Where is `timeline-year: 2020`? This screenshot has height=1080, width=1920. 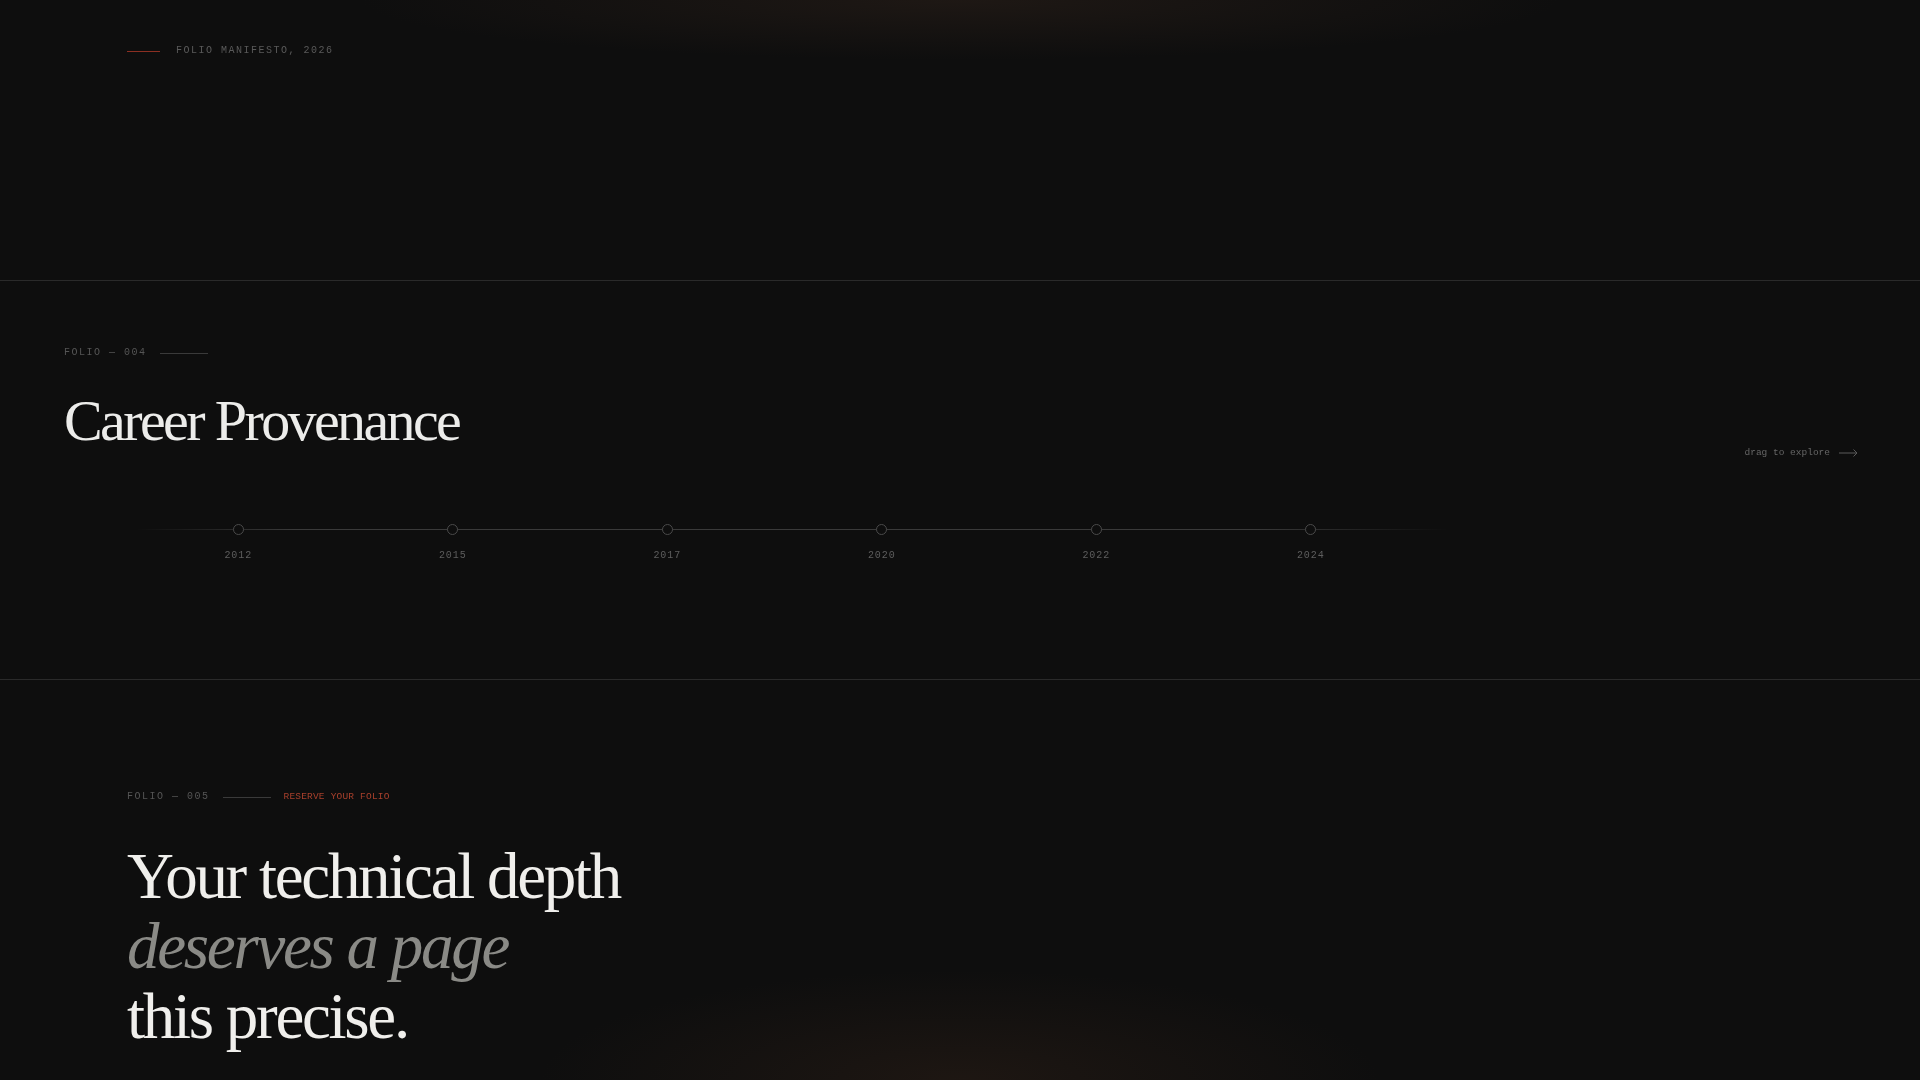
timeline-year: 2020 is located at coordinates (881, 556).